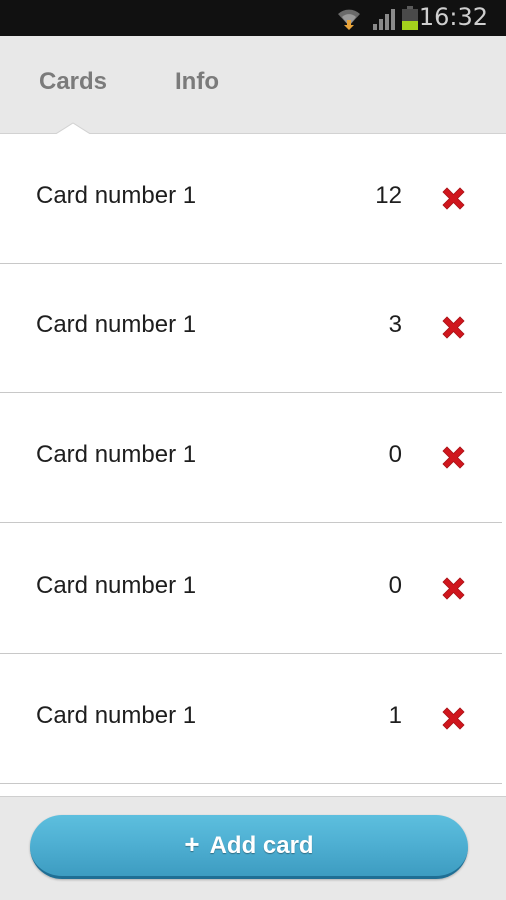  What do you see at coordinates (253, 18) in the screenshot?
I see `status-bar: 16:32` at bounding box center [253, 18].